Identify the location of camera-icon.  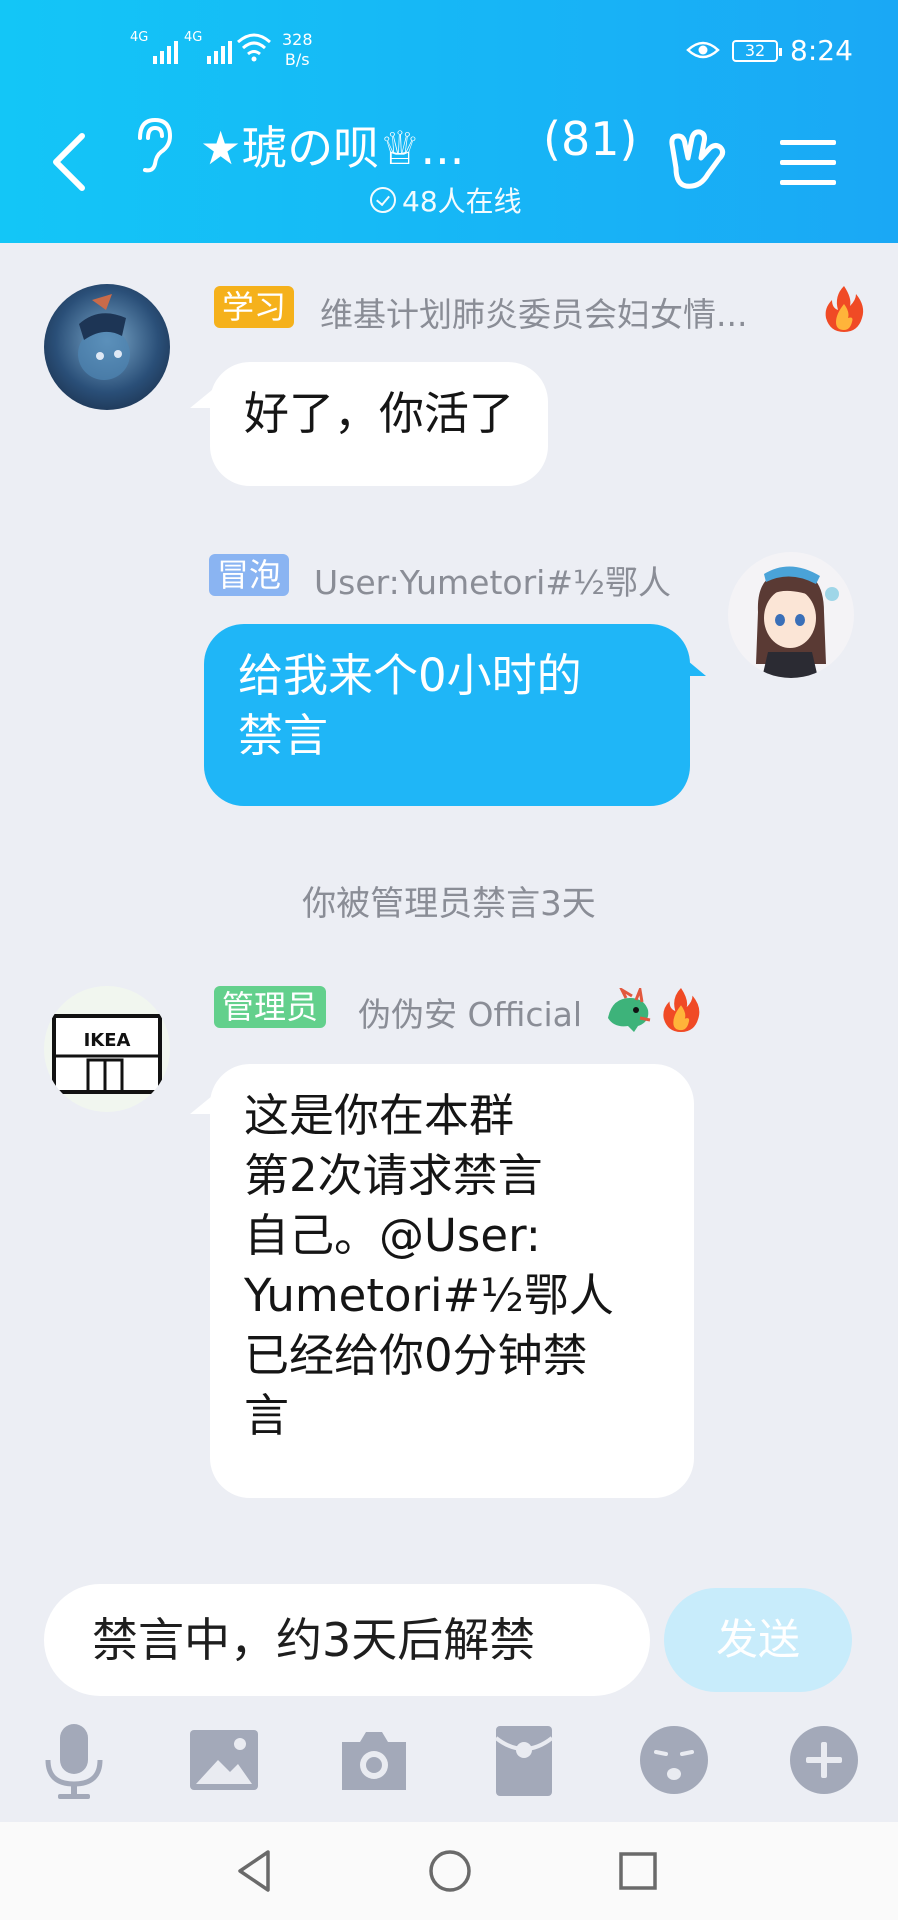
(374, 1760).